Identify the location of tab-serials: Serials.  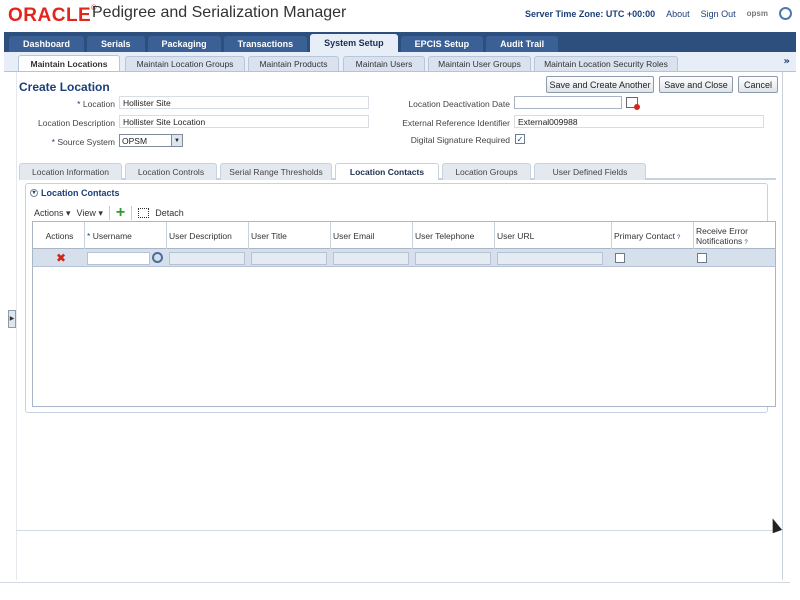
(116, 44).